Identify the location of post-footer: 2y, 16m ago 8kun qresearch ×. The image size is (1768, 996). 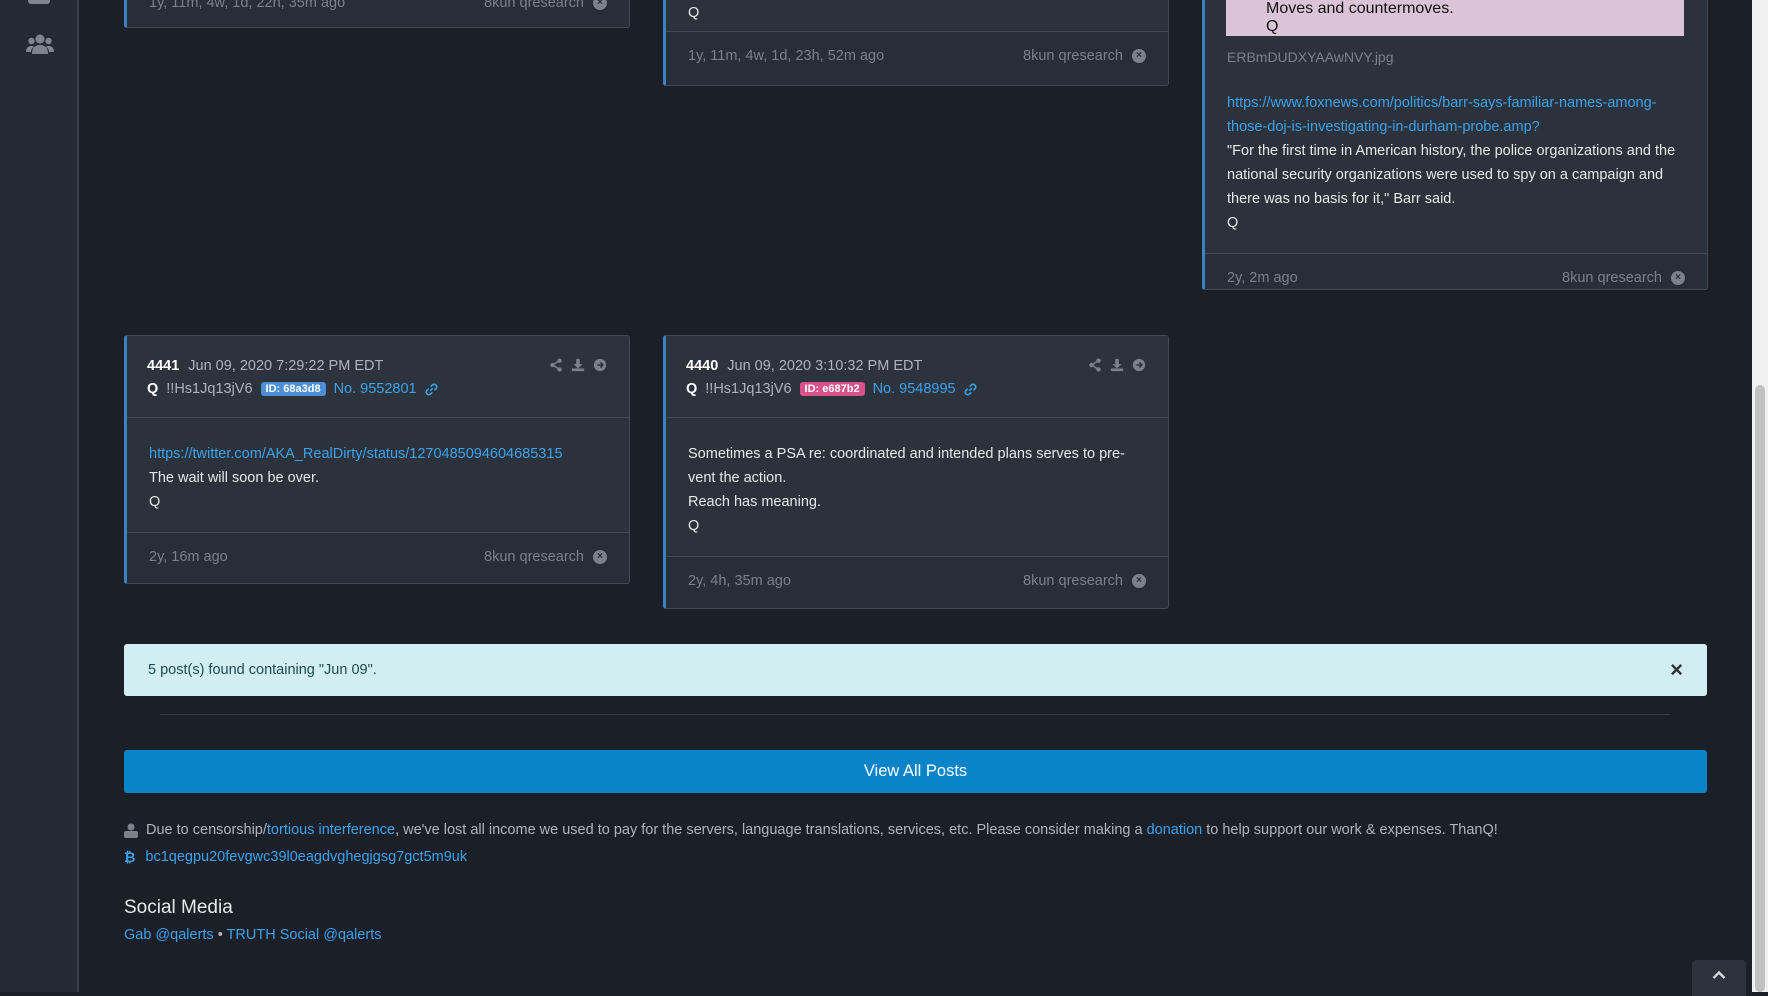
(378, 557).